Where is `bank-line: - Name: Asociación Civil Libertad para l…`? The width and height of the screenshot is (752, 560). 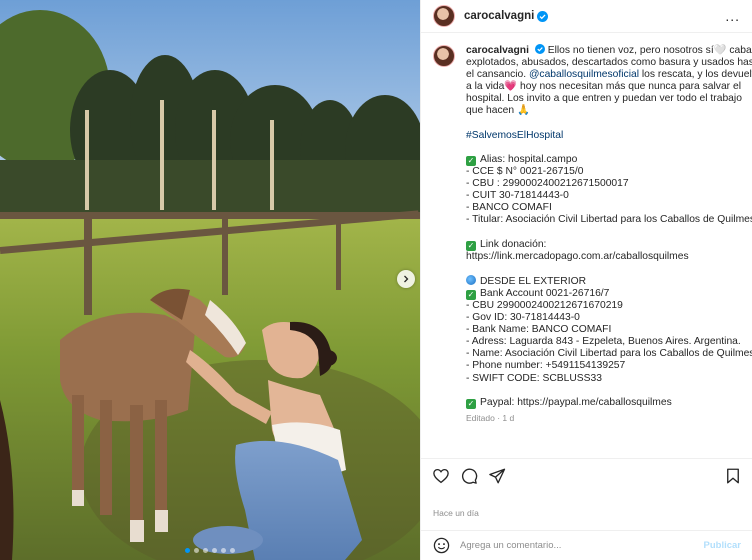
bank-line: - Name: Asociación Civil Libertad para l… is located at coordinates (609, 354).